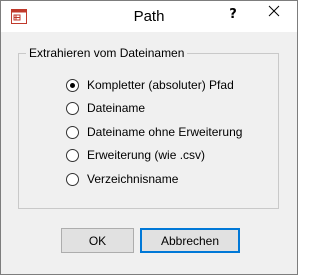  I want to click on radio-extension: Erweiterung (wie .csv), so click(135, 155).